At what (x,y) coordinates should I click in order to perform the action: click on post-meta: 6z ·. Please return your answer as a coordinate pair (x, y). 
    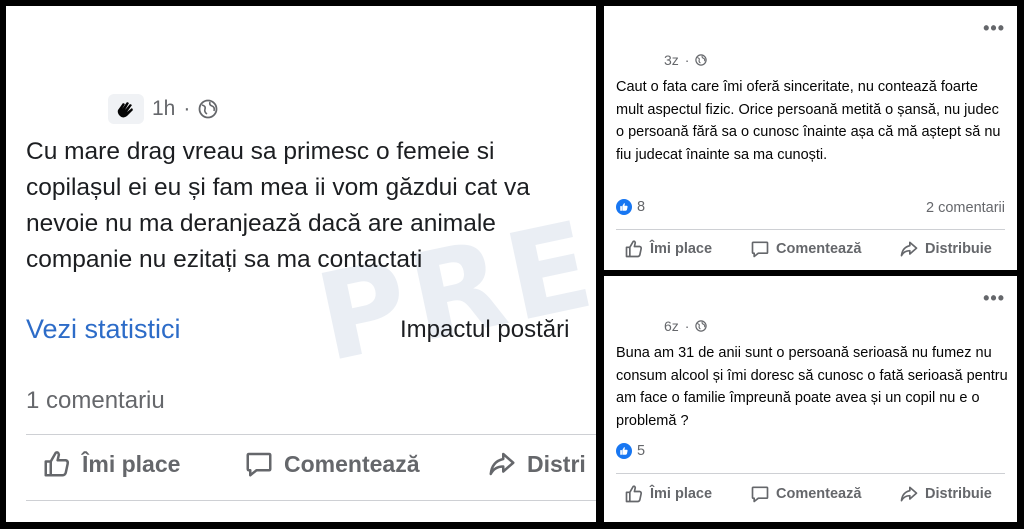
    Looking at the image, I should click on (686, 326).